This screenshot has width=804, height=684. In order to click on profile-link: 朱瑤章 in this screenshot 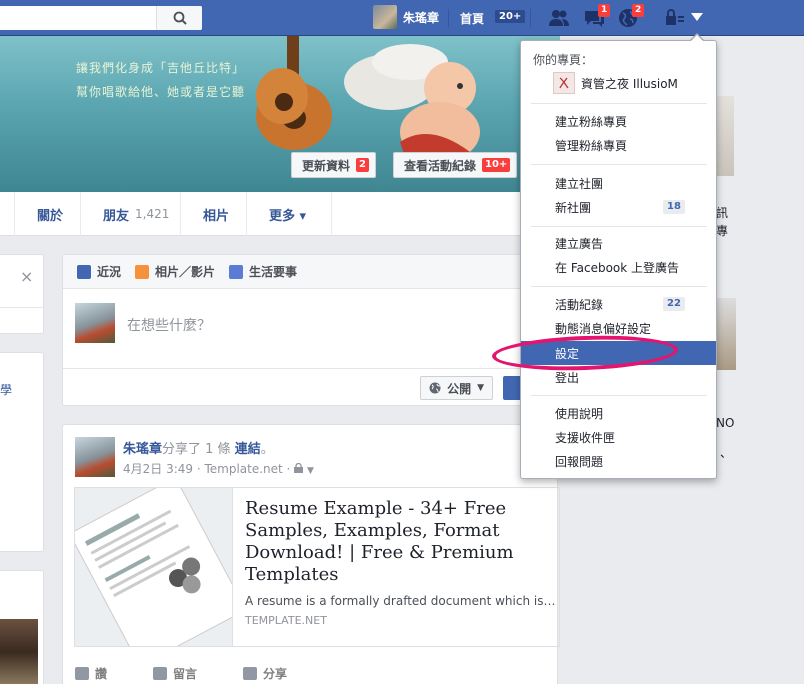, I will do `click(406, 17)`.